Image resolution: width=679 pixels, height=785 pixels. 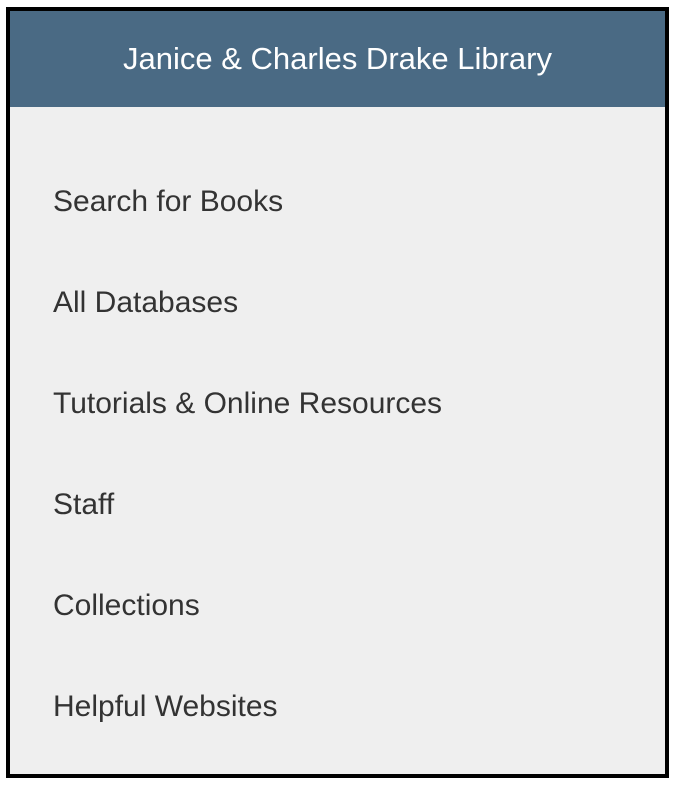 I want to click on nav-item-tutorials-online-resources: Tutorials & Online Resources, so click(x=337, y=403).